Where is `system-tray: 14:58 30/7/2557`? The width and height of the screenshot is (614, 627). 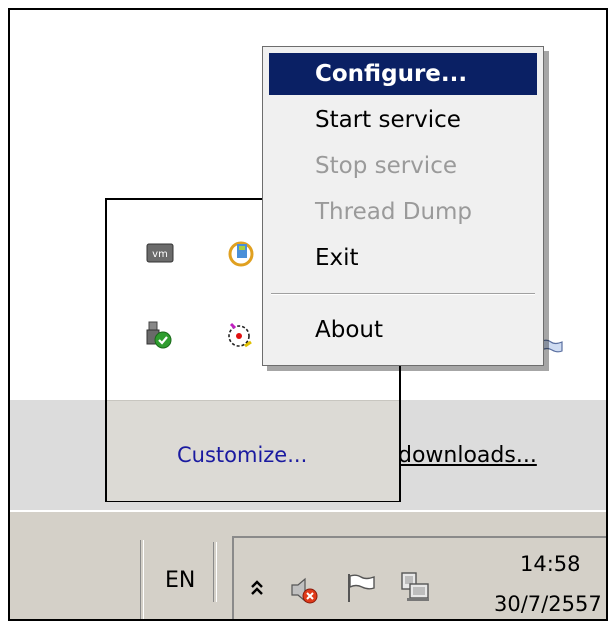
system-tray: 14:58 30/7/2557 is located at coordinates (419, 577).